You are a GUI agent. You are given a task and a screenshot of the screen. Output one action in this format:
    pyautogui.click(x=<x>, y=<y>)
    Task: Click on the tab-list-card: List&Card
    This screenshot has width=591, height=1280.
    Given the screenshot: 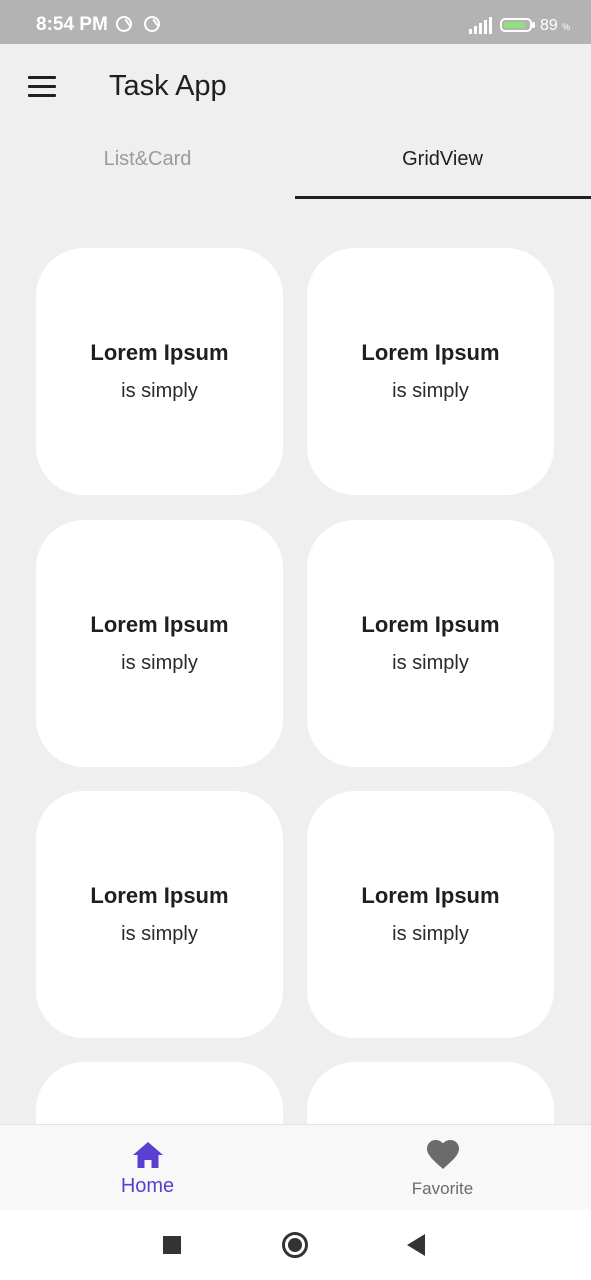 What is the action you would take?
    pyautogui.click(x=147, y=159)
    